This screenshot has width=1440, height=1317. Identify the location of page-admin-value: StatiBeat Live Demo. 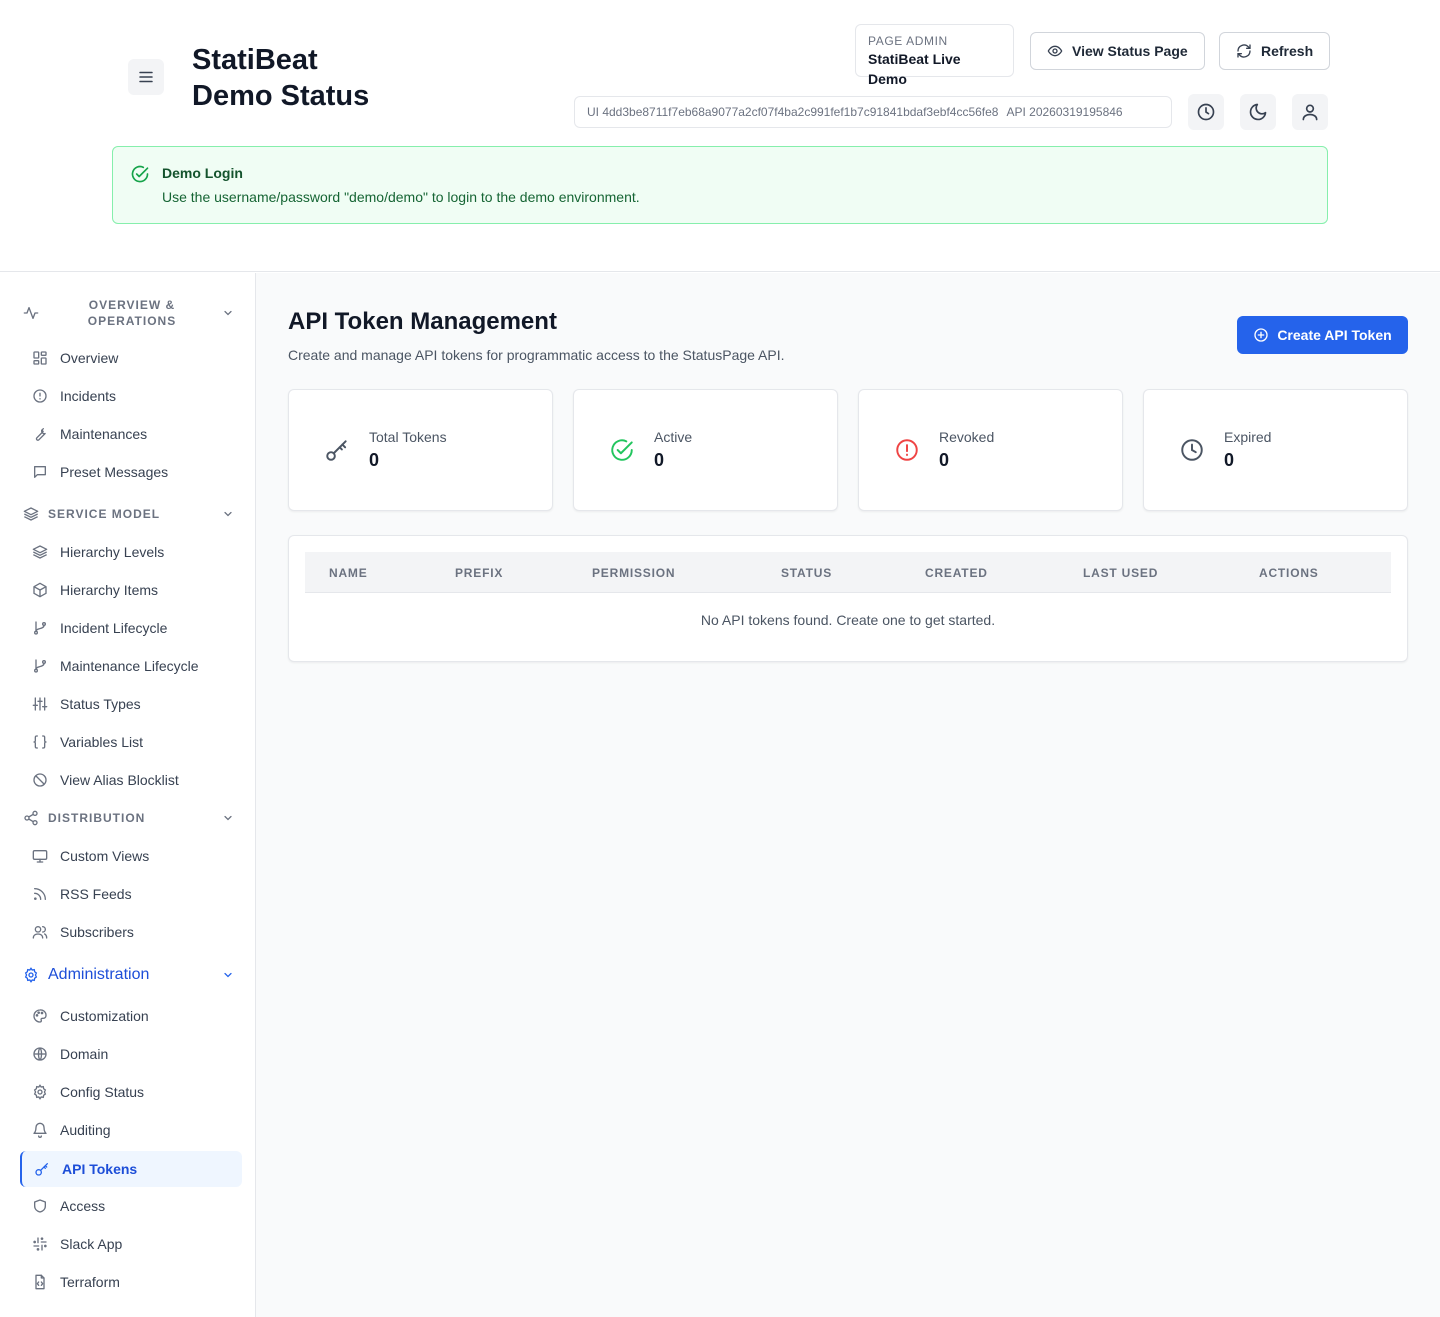
(914, 69).